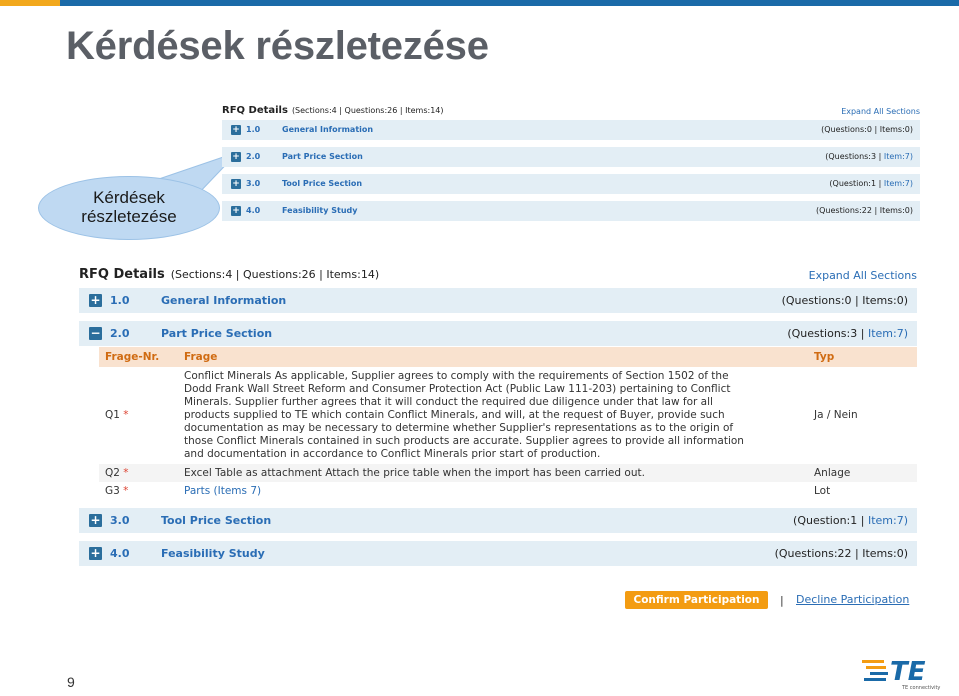 This screenshot has width=959, height=696. What do you see at coordinates (117, 415) in the screenshot?
I see `question-number: Q1 *` at bounding box center [117, 415].